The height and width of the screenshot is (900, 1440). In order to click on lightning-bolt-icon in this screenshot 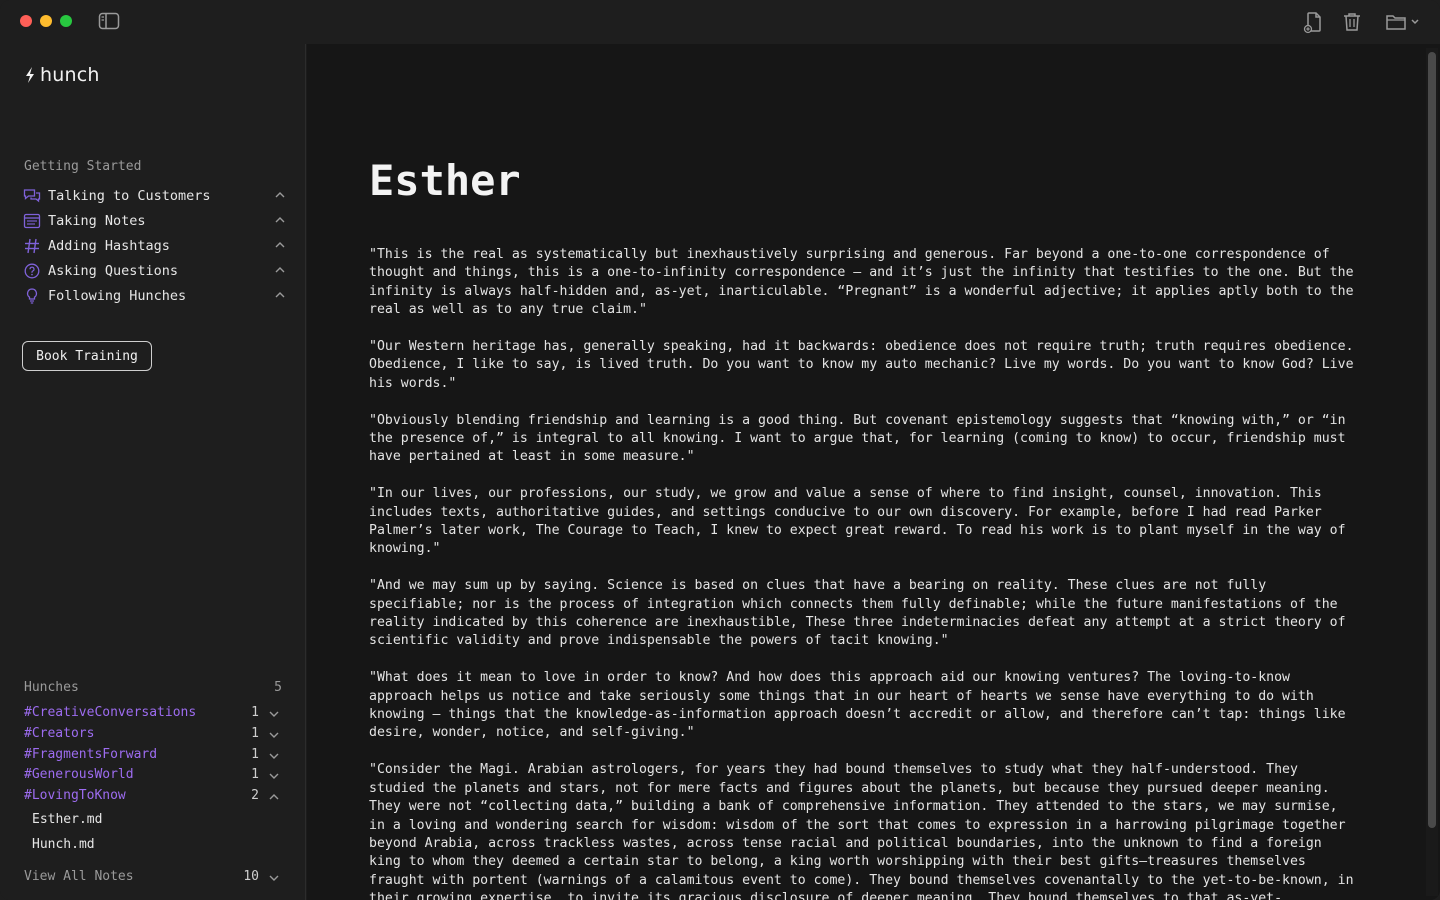, I will do `click(30, 75)`.